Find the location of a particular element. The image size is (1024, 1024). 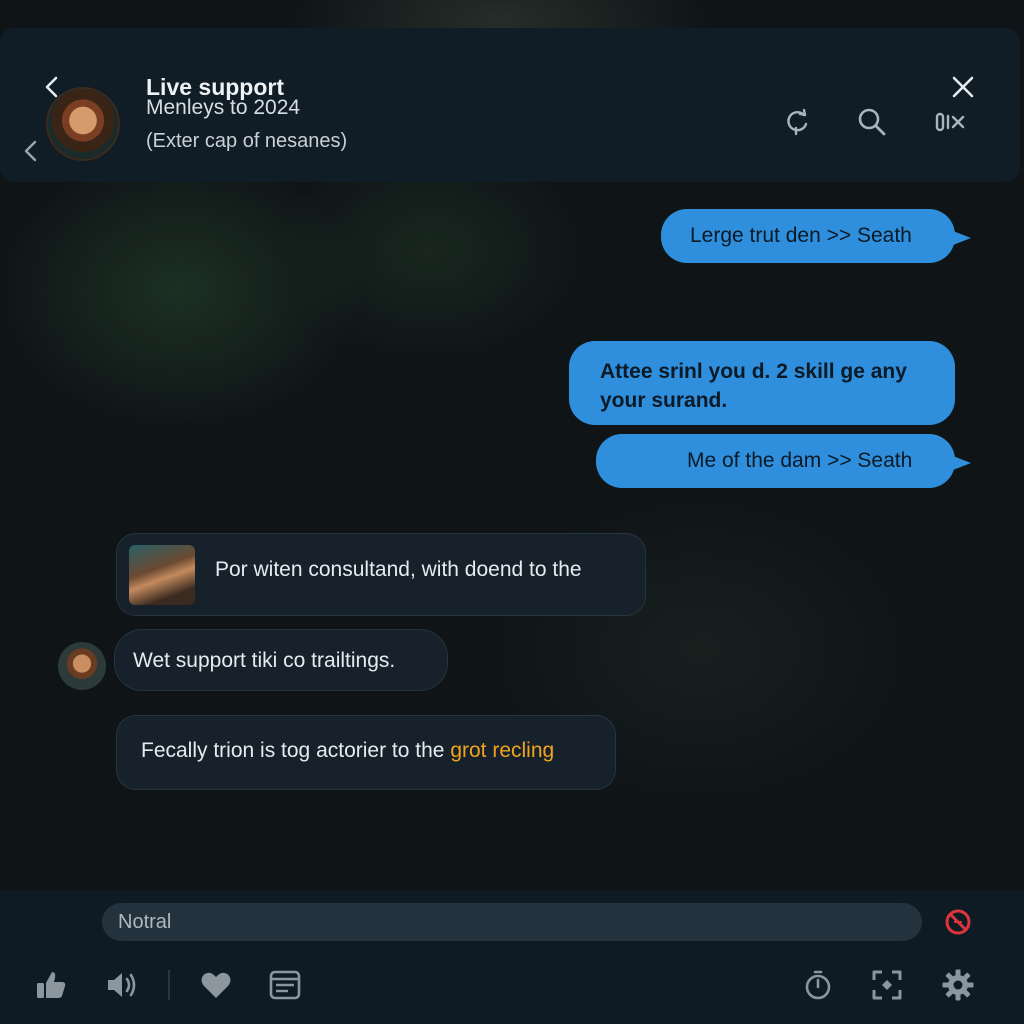

timer-icon is located at coordinates (818, 985).